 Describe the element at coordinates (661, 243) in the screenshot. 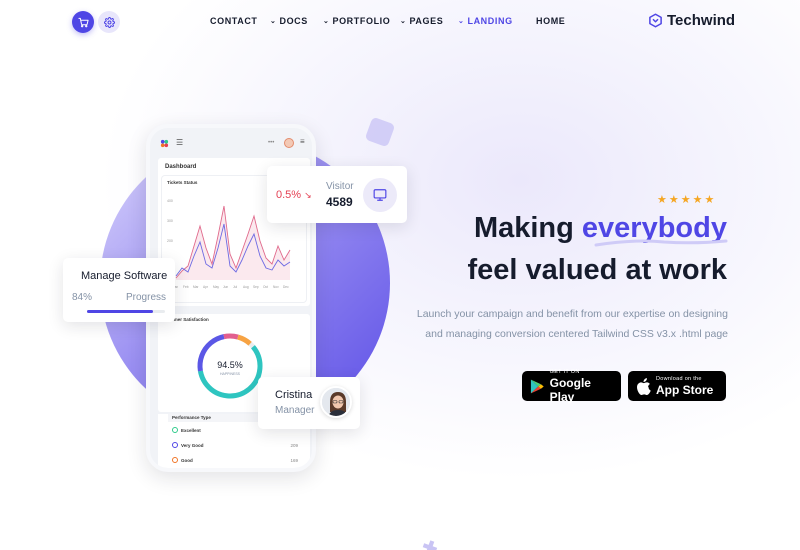

I see `underline-decoration` at that location.